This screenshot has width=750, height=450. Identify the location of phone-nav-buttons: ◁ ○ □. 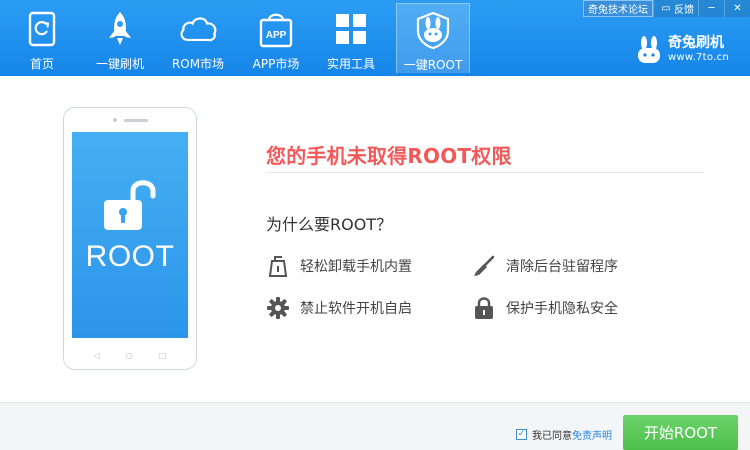
(130, 355).